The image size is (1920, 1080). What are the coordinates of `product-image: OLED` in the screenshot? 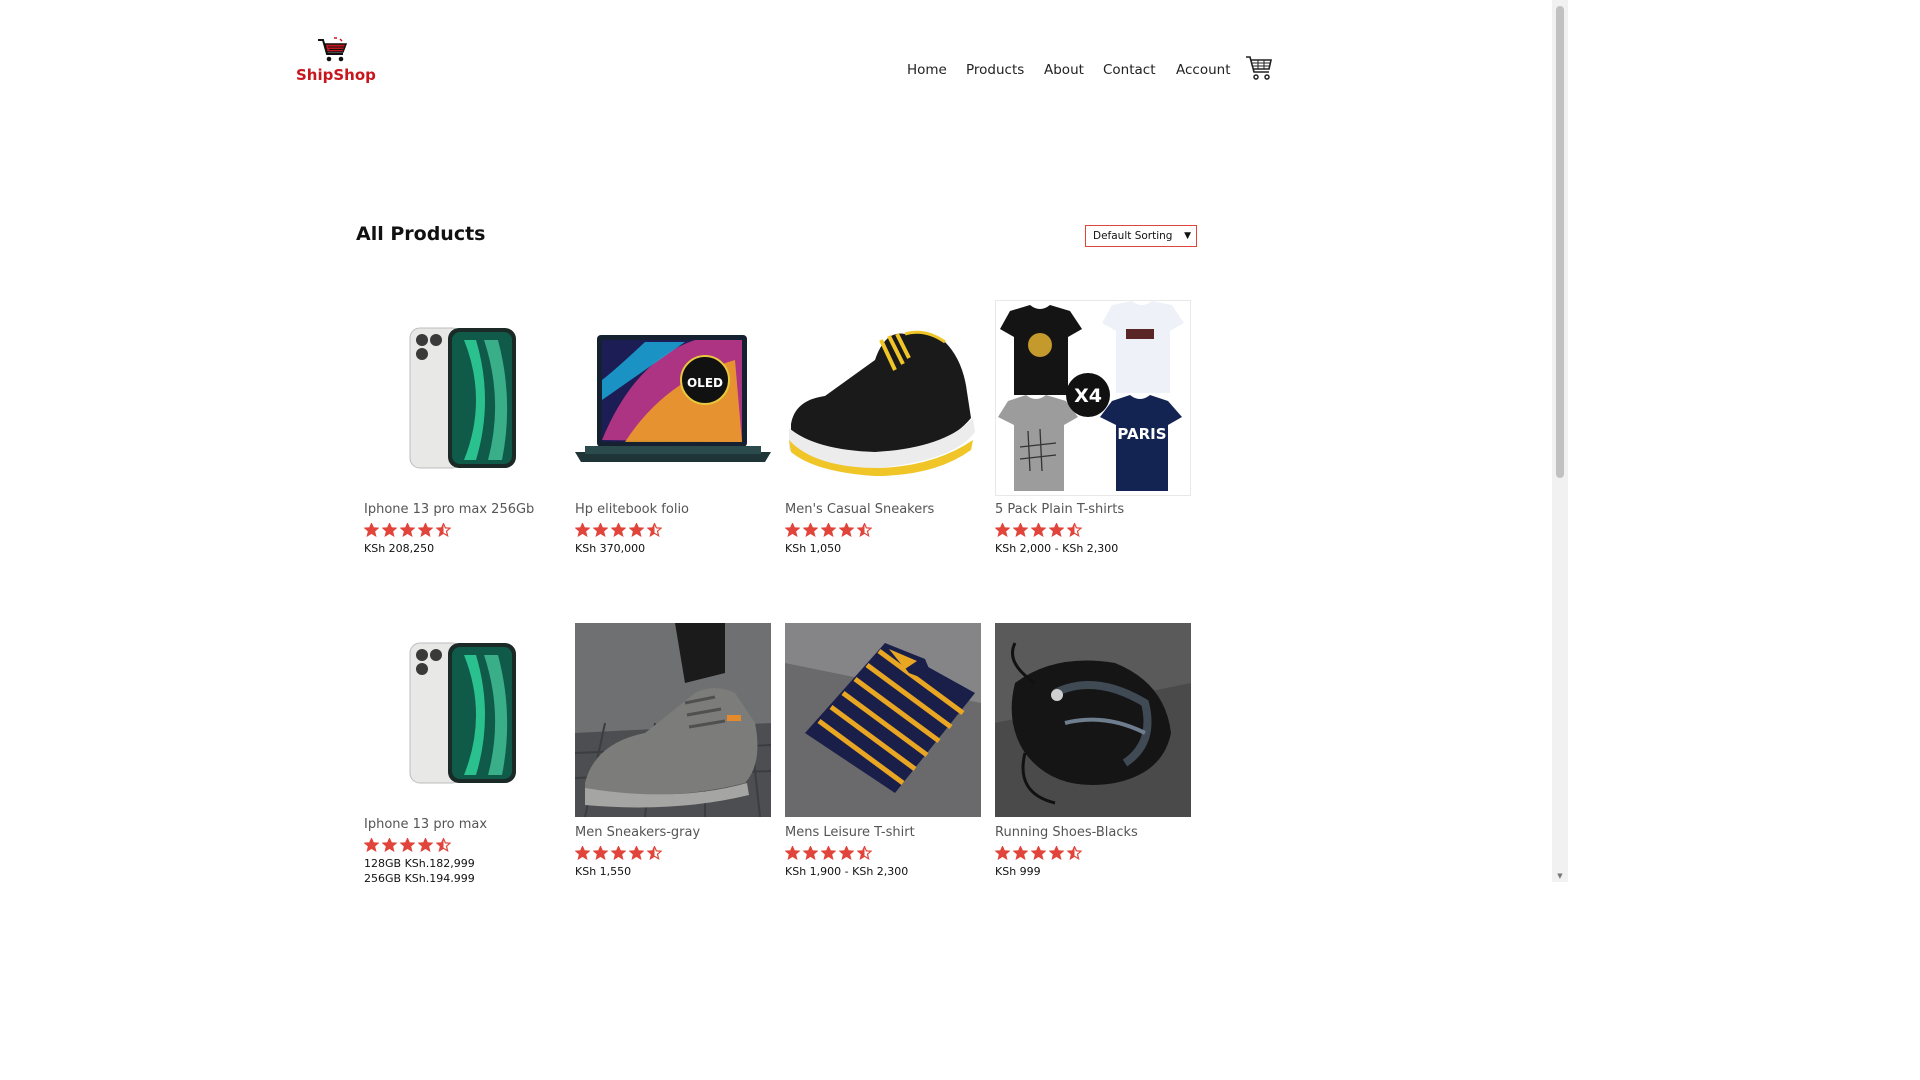 It's located at (673, 398).